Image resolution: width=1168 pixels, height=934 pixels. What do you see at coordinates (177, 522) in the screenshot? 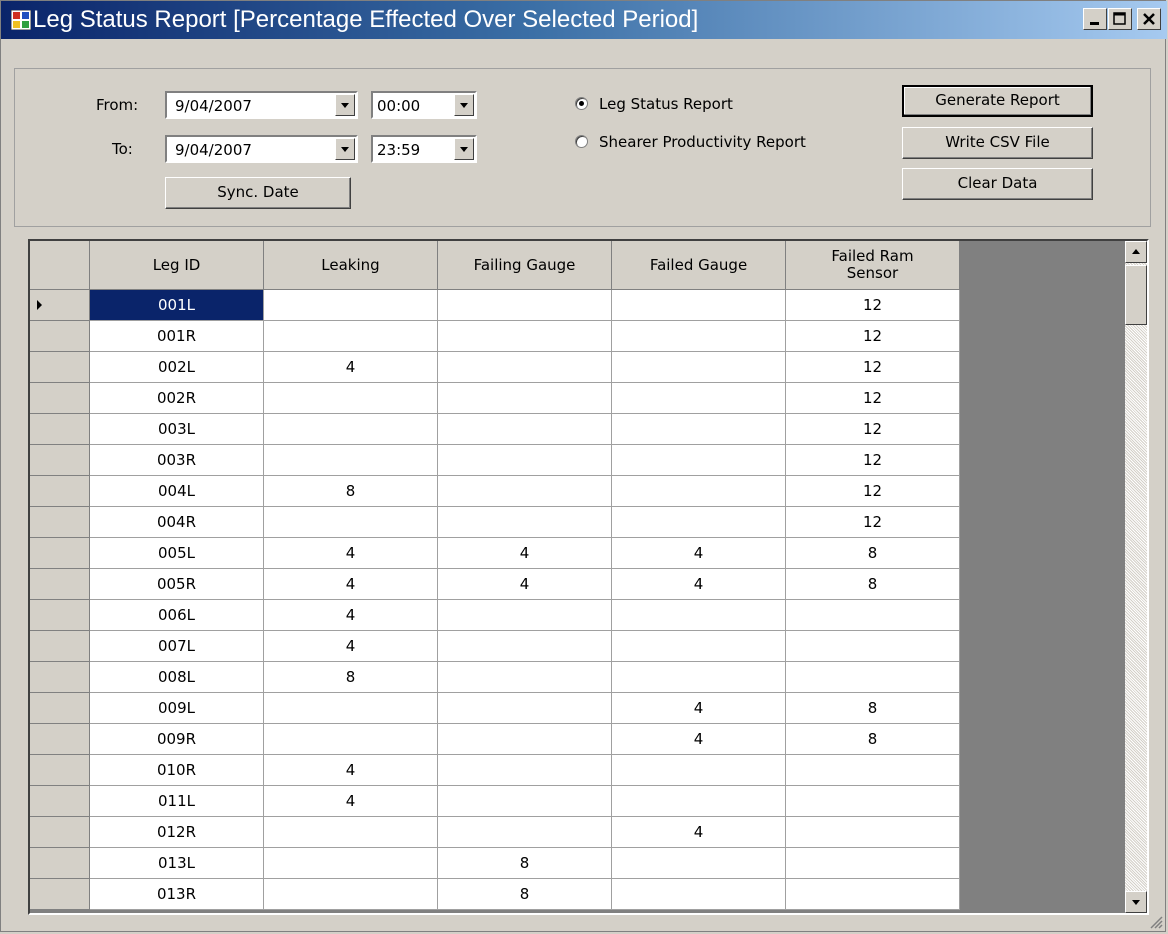
I see `cell-leg-id: 004R` at bounding box center [177, 522].